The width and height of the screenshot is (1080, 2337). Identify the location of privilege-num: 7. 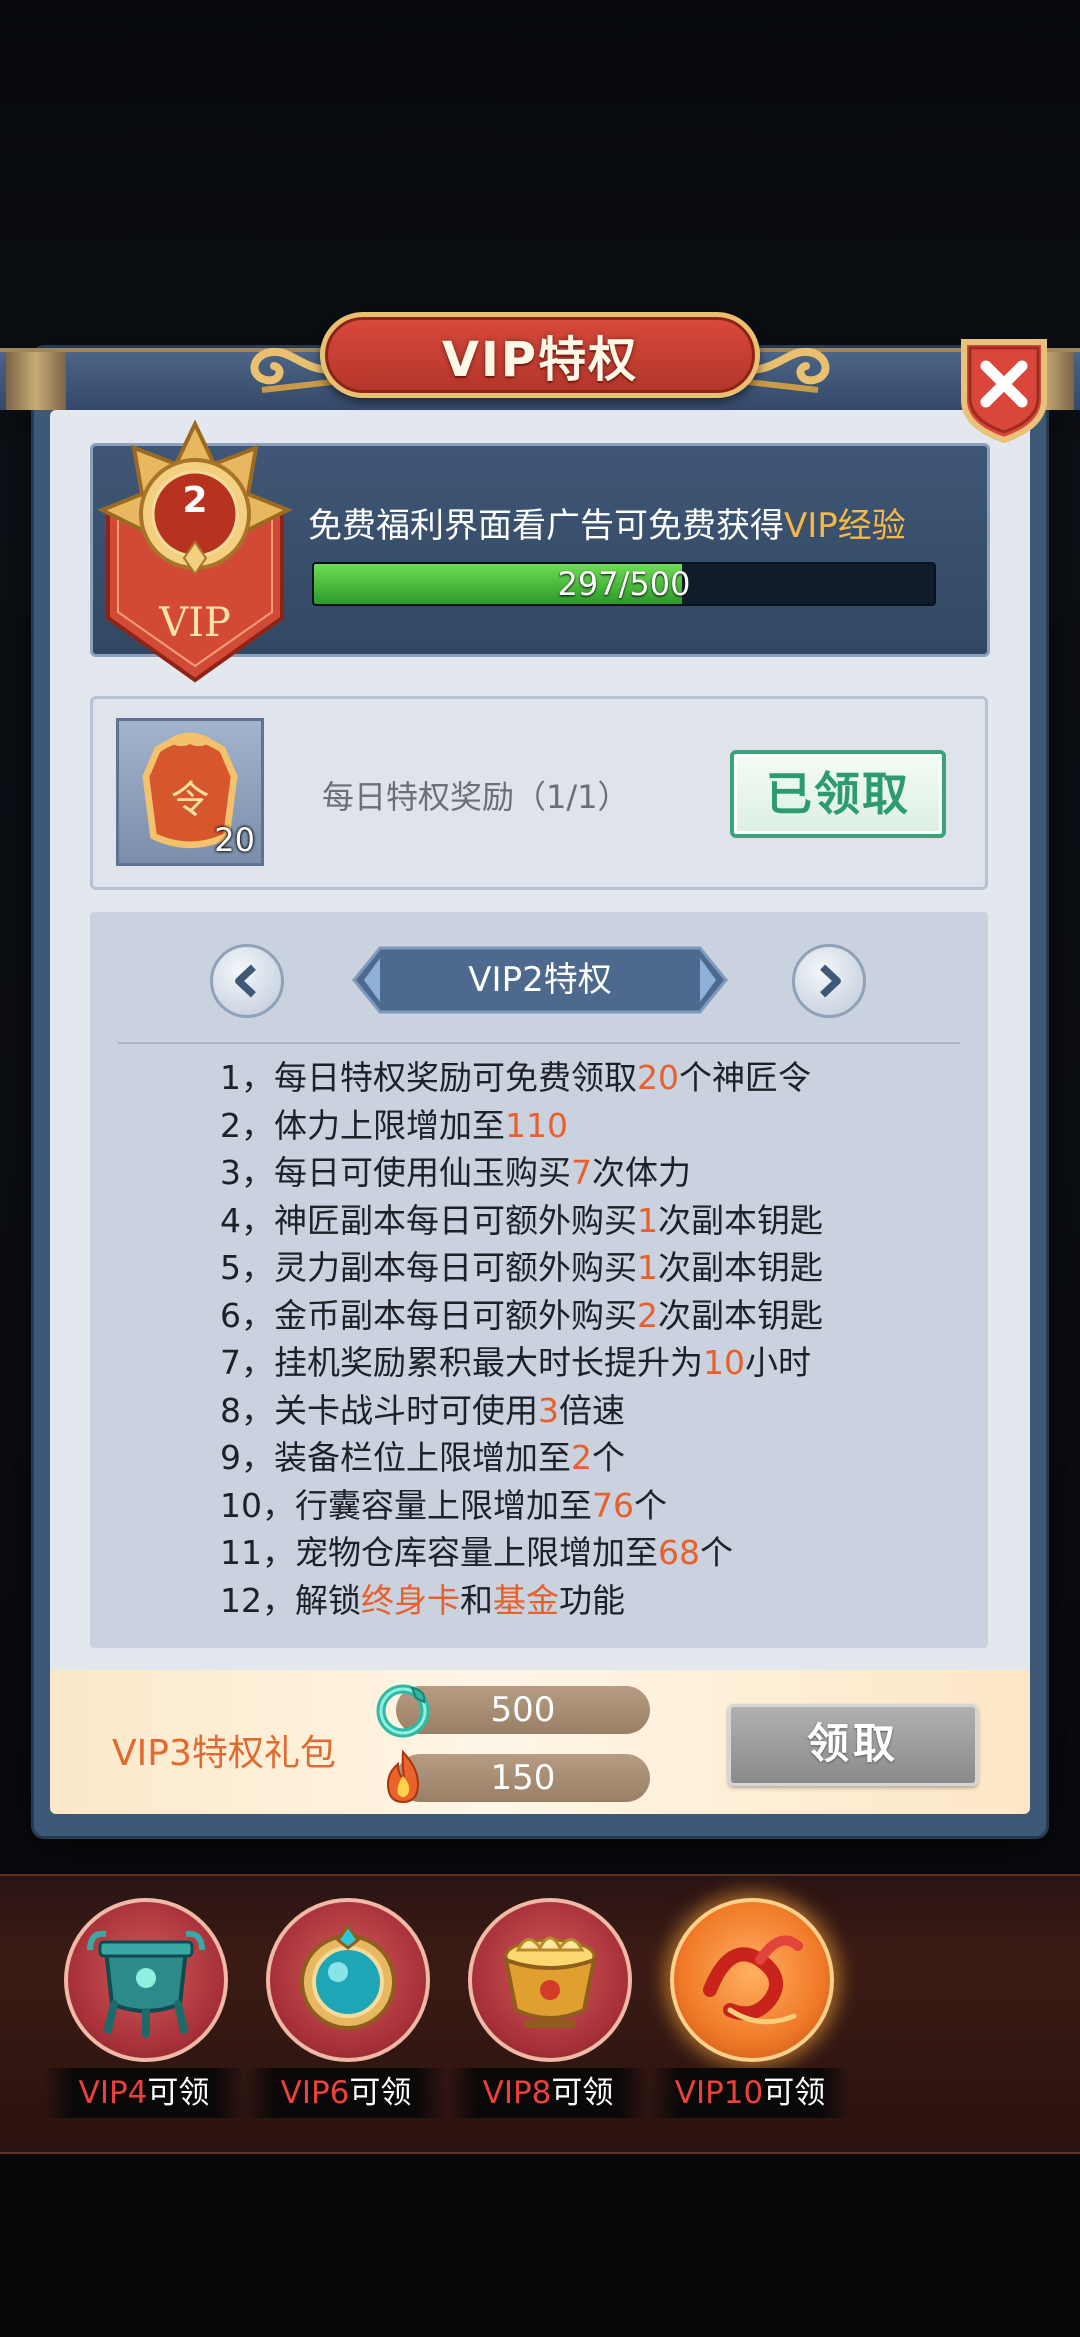
(581, 1172).